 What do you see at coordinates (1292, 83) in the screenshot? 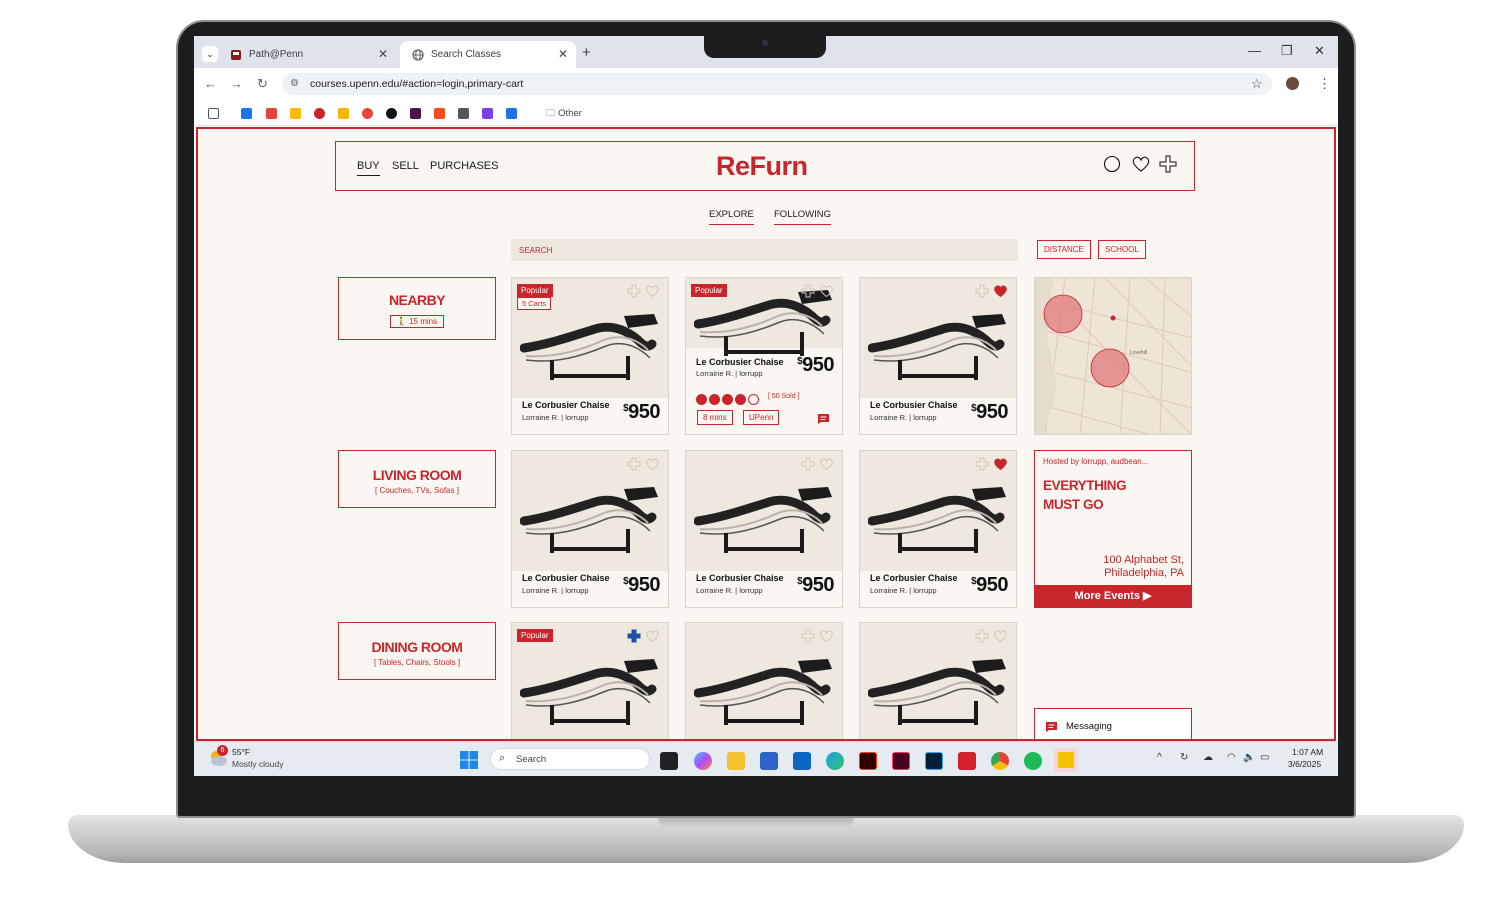
I see `profile-avatar` at bounding box center [1292, 83].